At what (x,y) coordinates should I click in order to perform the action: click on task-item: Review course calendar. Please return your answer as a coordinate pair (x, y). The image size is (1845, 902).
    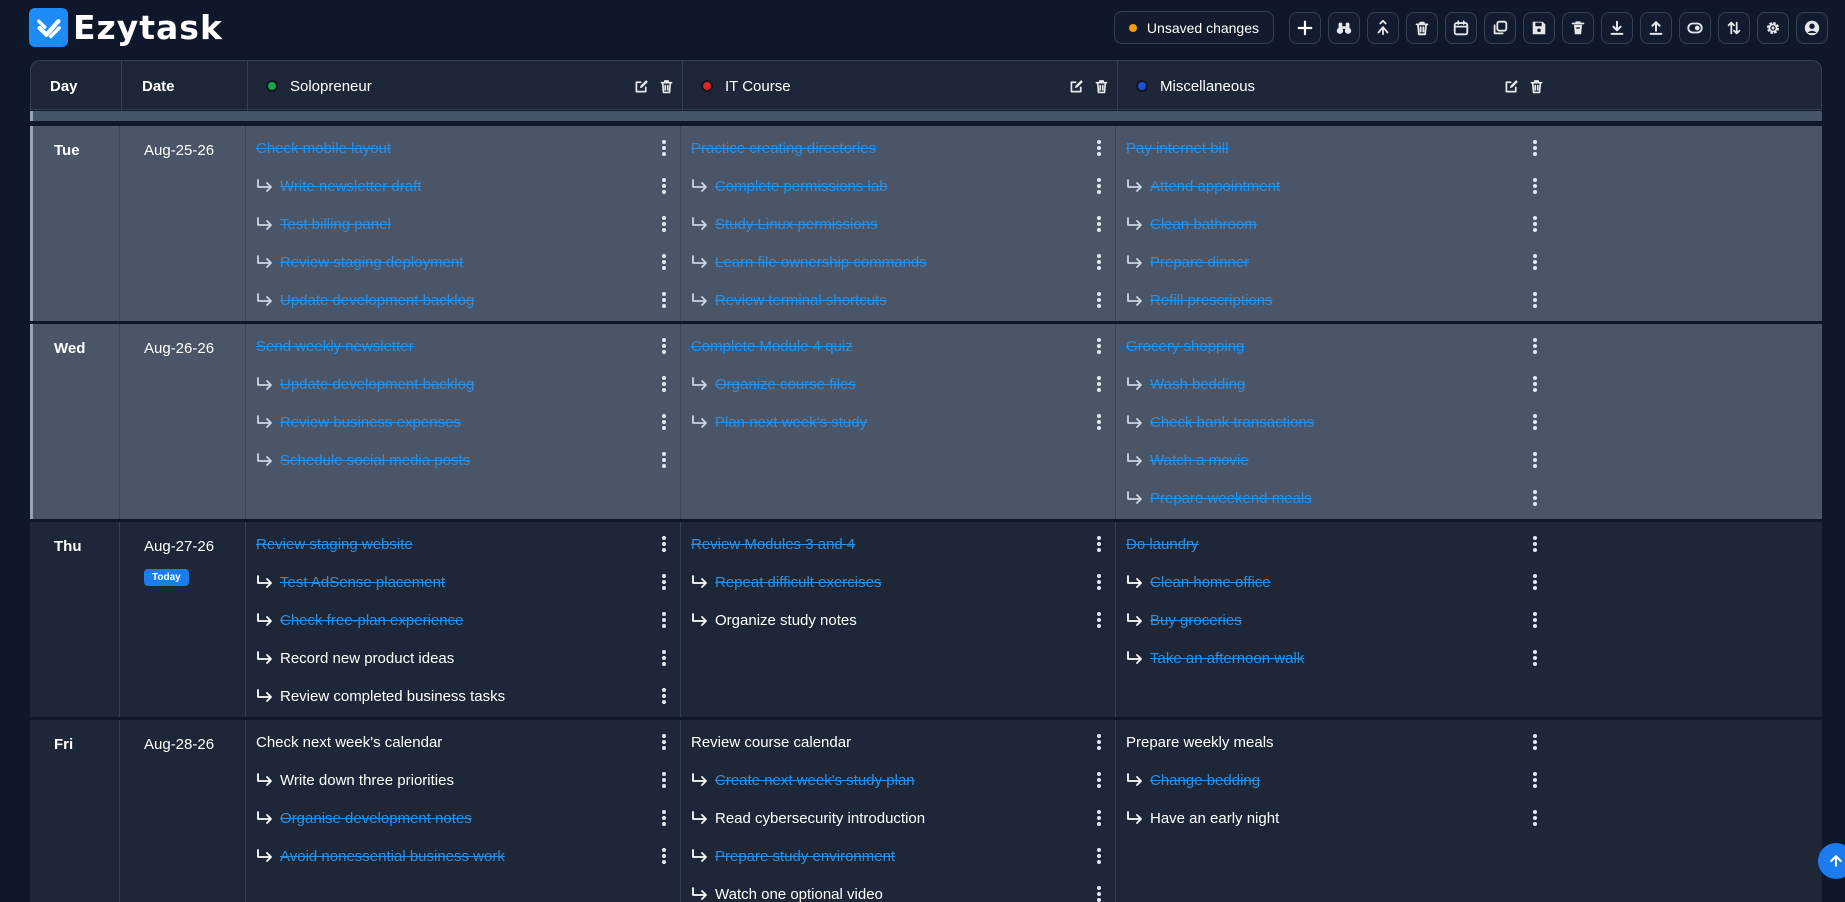
    Looking at the image, I should click on (903, 742).